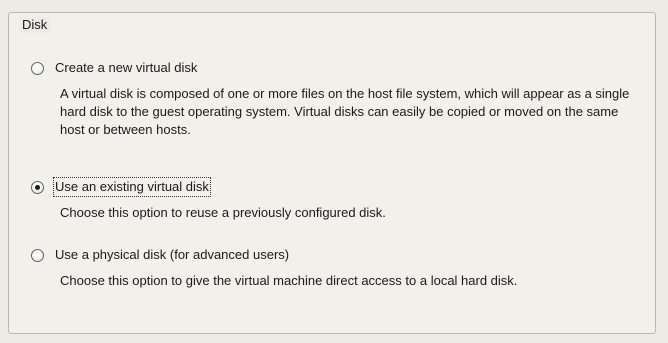 This screenshot has height=343, width=668. I want to click on radio-use-existing-disk, so click(37, 187).